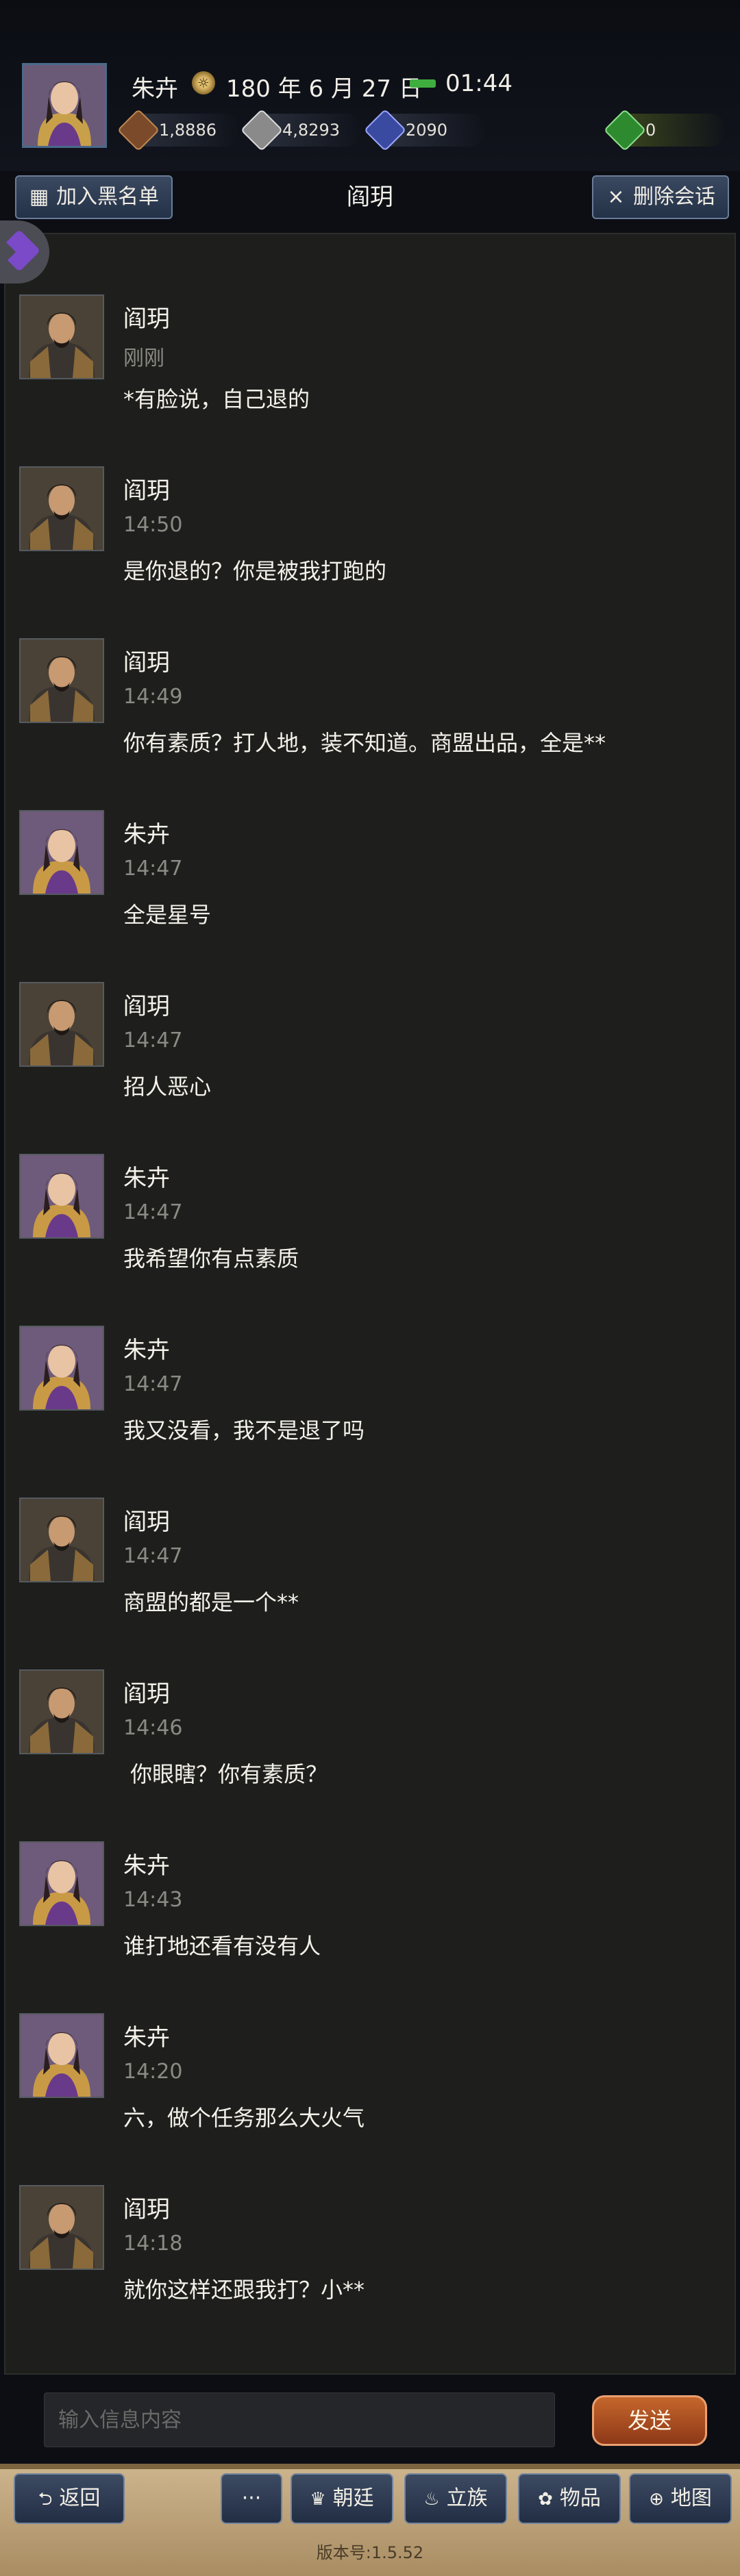  I want to click on game-date: 180 年 6 月 27 日, so click(324, 89).